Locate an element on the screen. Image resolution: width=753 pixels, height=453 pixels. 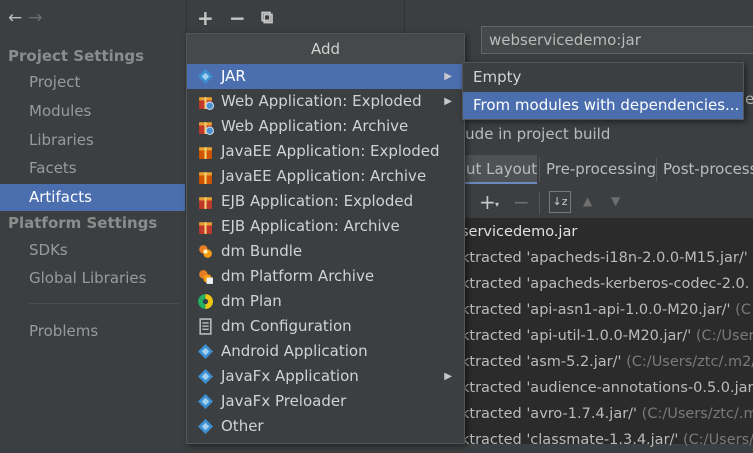
menu-item-label: JAR is located at coordinates (233, 76).